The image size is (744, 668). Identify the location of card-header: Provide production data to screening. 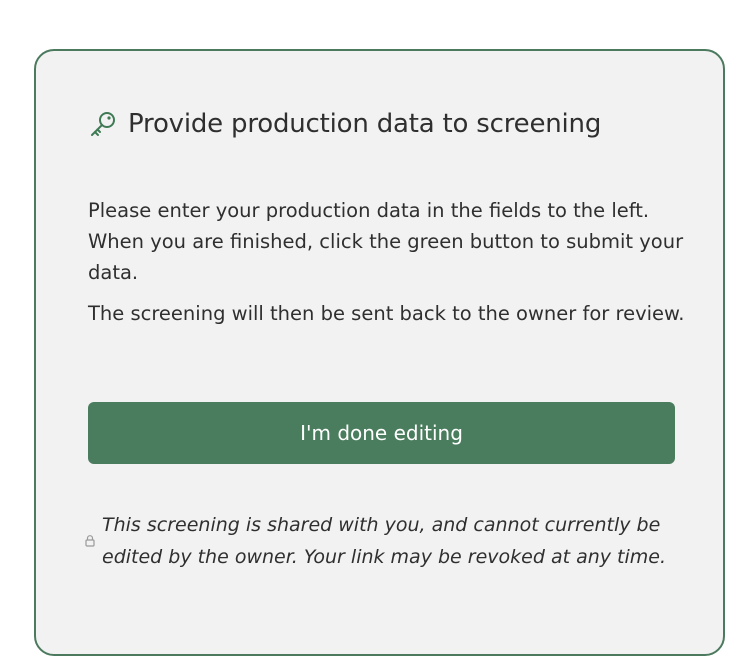
(344, 124).